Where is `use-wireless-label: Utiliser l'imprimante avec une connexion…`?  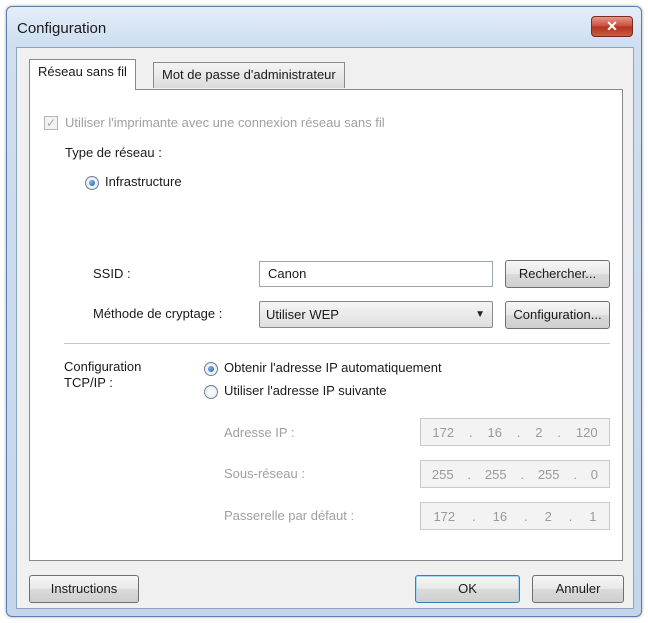
use-wireless-label: Utiliser l'imprimante avec une connexion… is located at coordinates (225, 122).